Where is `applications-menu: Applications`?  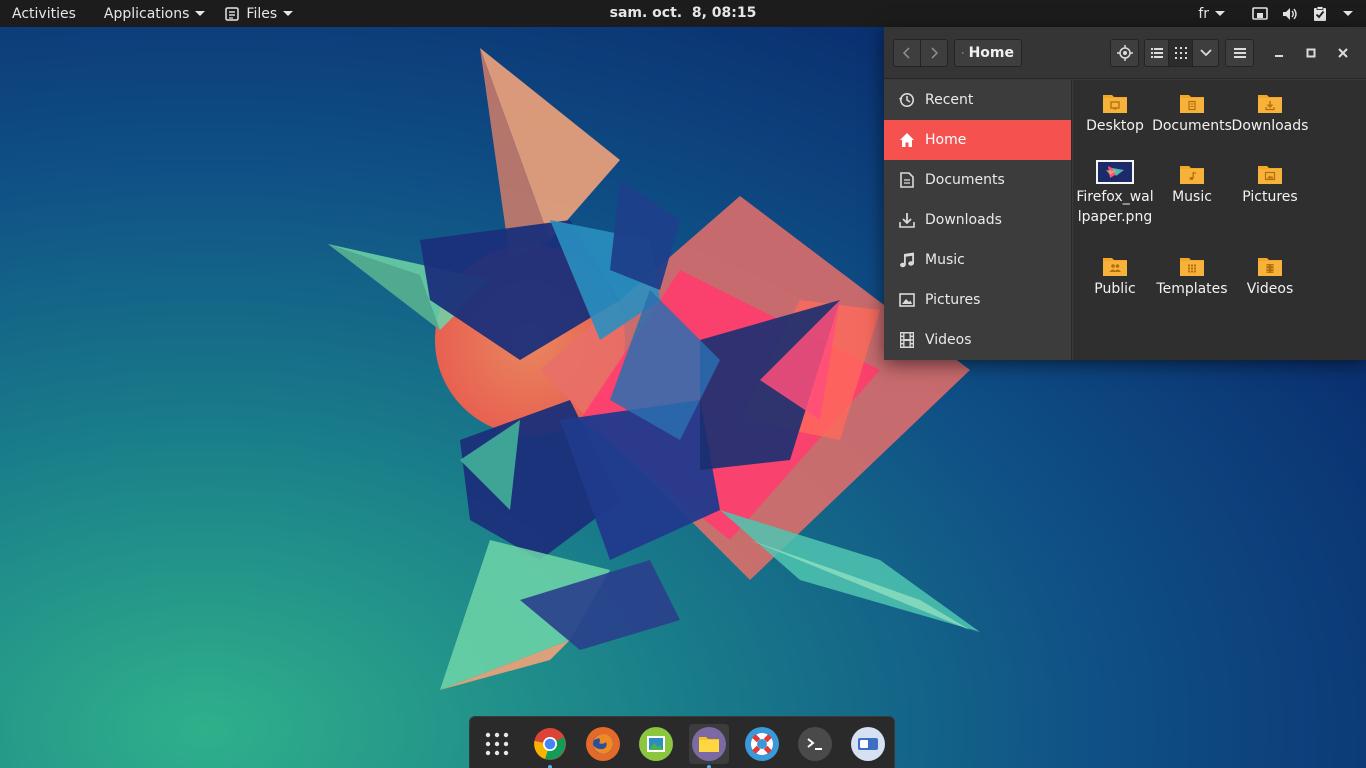 applications-menu: Applications is located at coordinates (155, 13).